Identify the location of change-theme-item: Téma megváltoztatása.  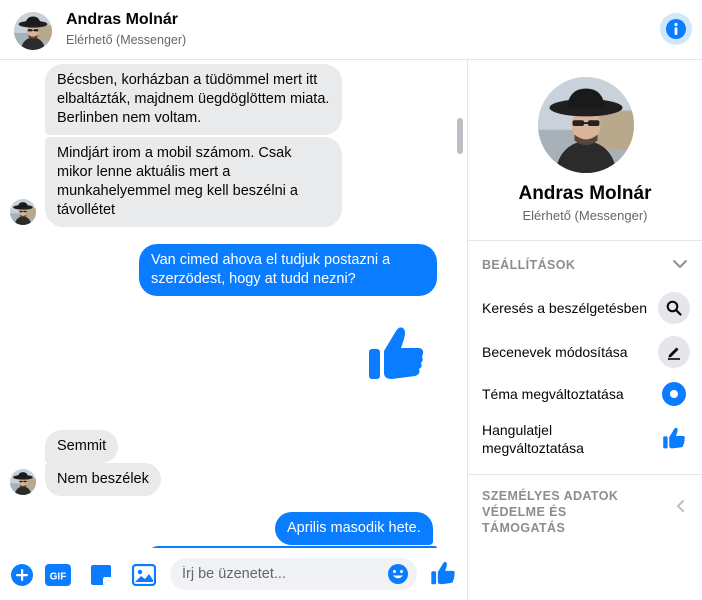
(585, 394).